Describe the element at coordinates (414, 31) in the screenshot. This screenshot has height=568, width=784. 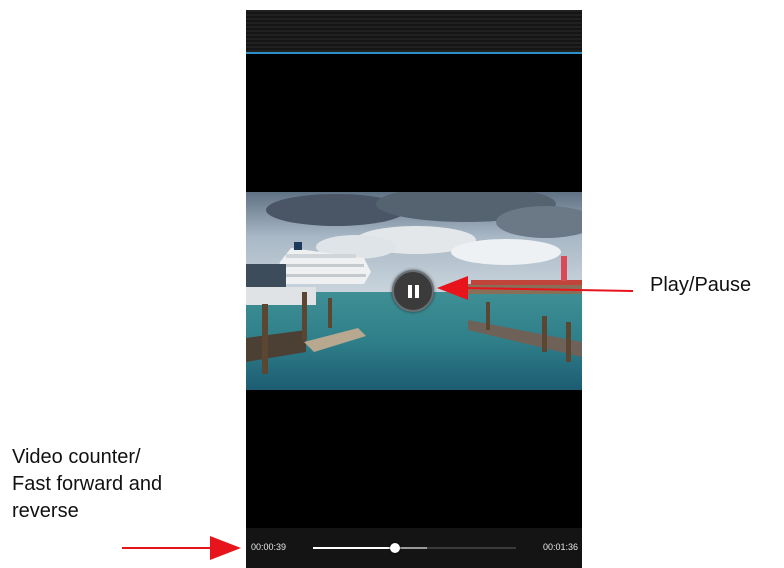
I see `status-bar` at that location.